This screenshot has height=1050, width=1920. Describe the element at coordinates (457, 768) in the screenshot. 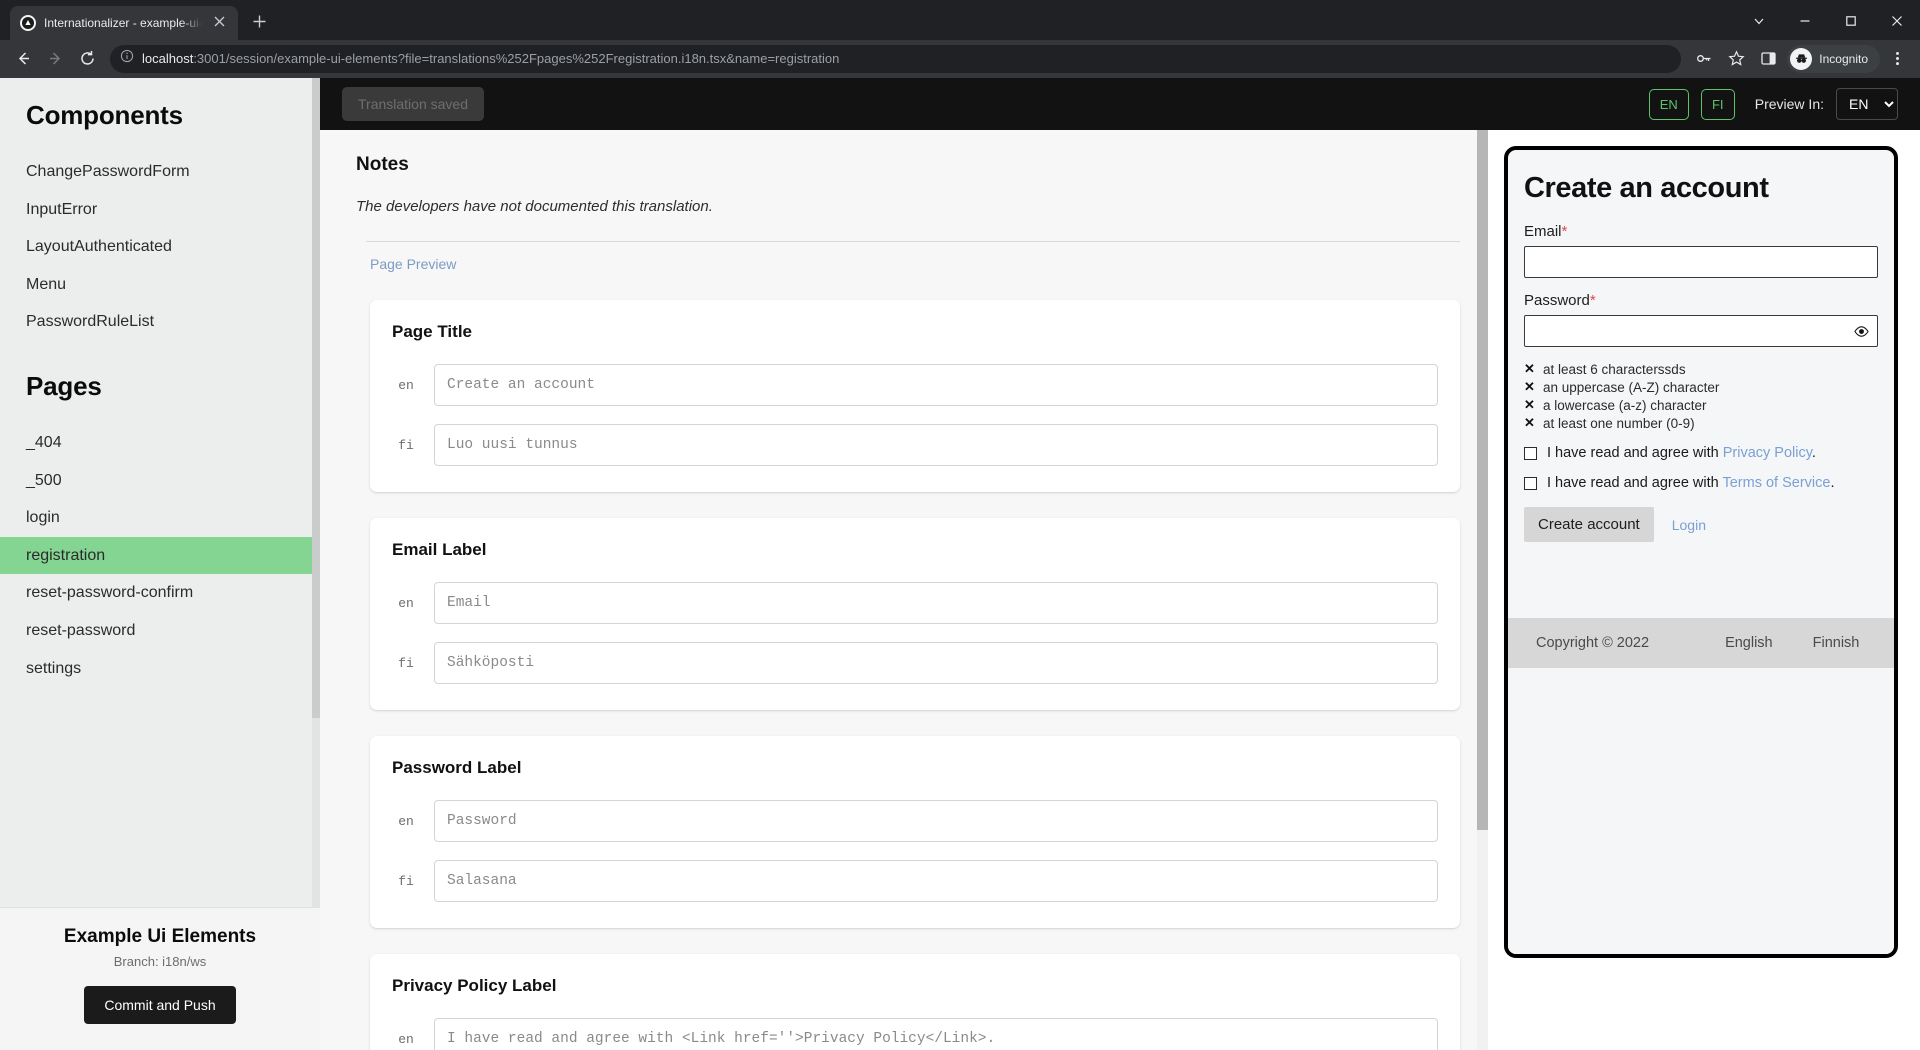

I see `card-title: Password Label` at that location.